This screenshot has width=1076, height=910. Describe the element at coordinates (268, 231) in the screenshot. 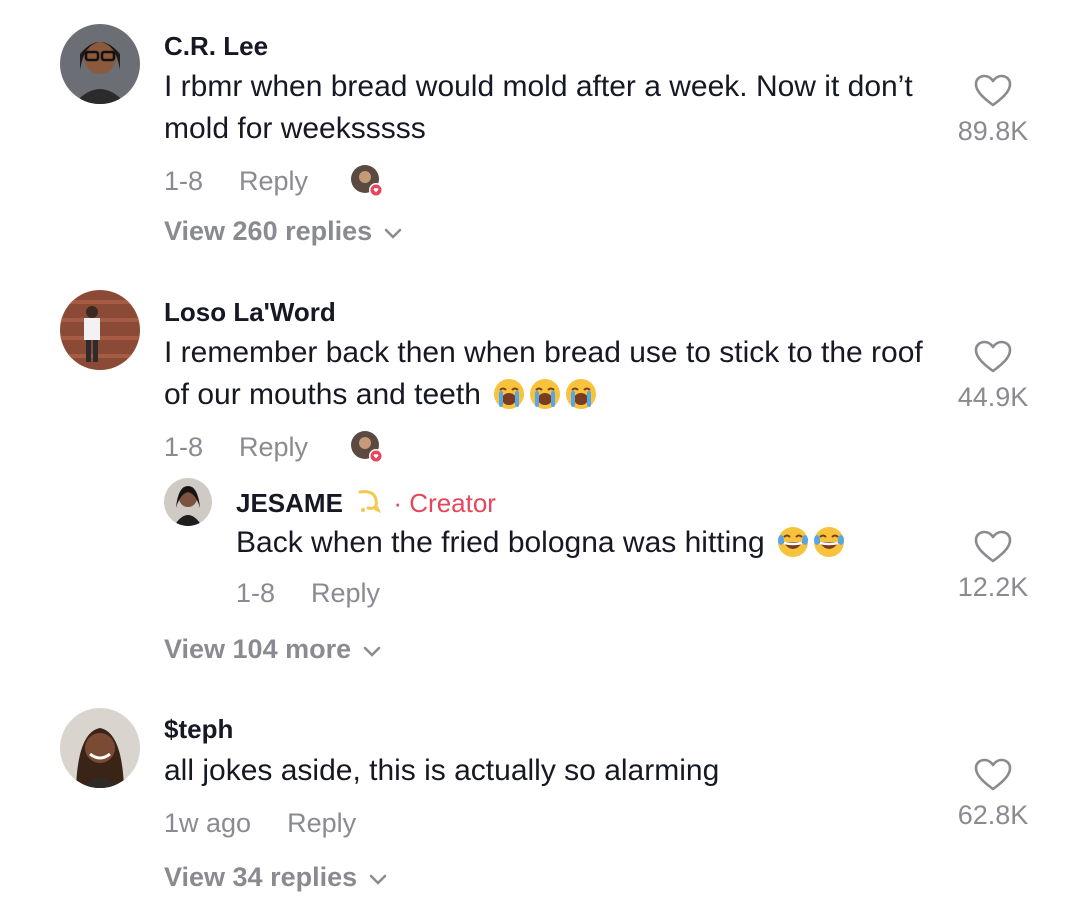

I see `view-replies-label: View 260 replies` at that location.